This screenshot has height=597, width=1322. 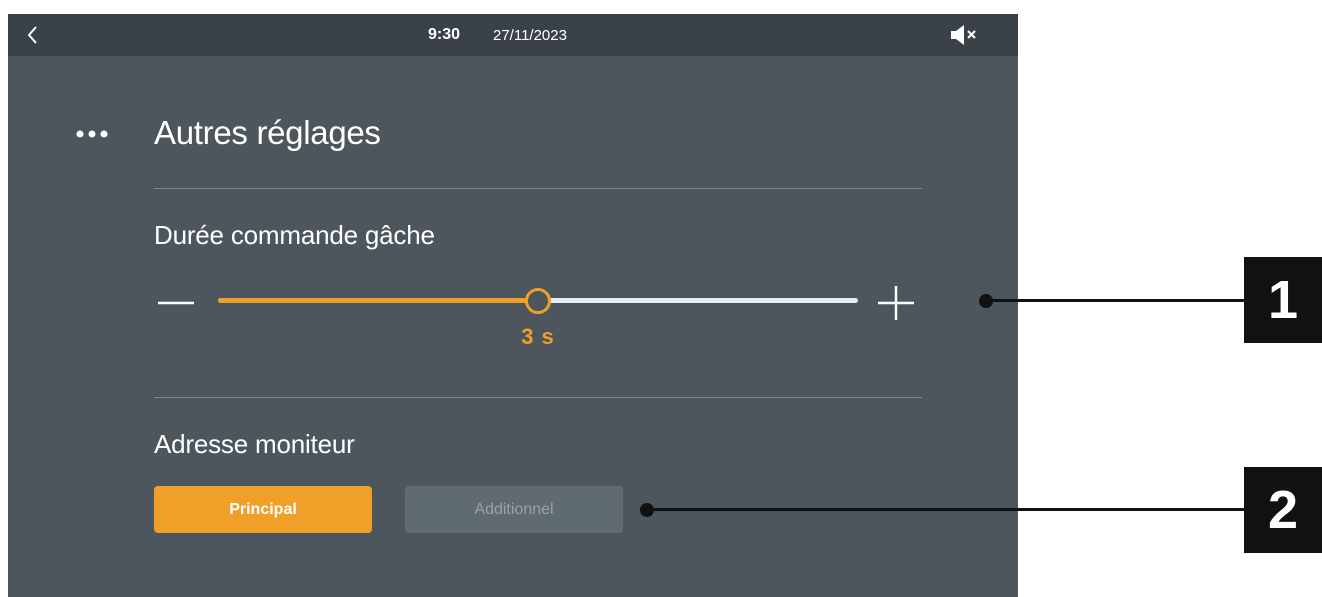 I want to click on back-button, so click(x=33, y=35).